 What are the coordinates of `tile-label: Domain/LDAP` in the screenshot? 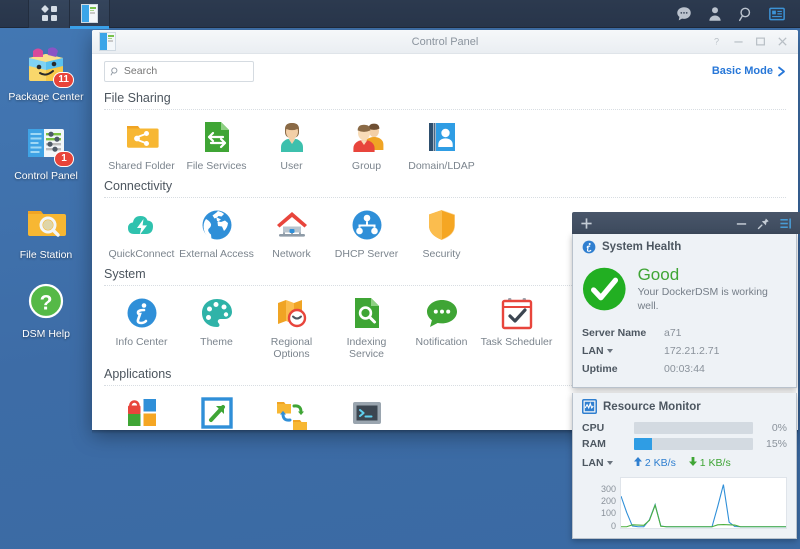 It's located at (441, 166).